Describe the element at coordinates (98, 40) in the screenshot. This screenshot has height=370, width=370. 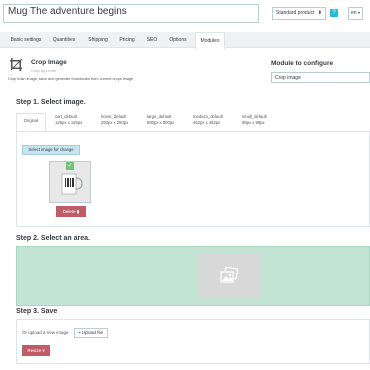
I see `tab-shipping: Shipping` at that location.